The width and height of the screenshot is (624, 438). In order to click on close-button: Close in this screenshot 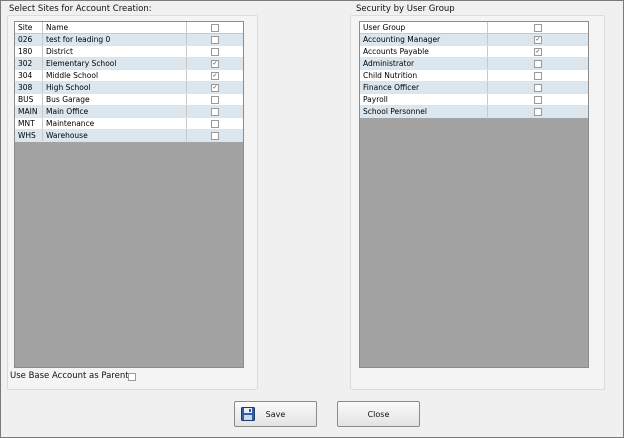, I will do `click(378, 414)`.